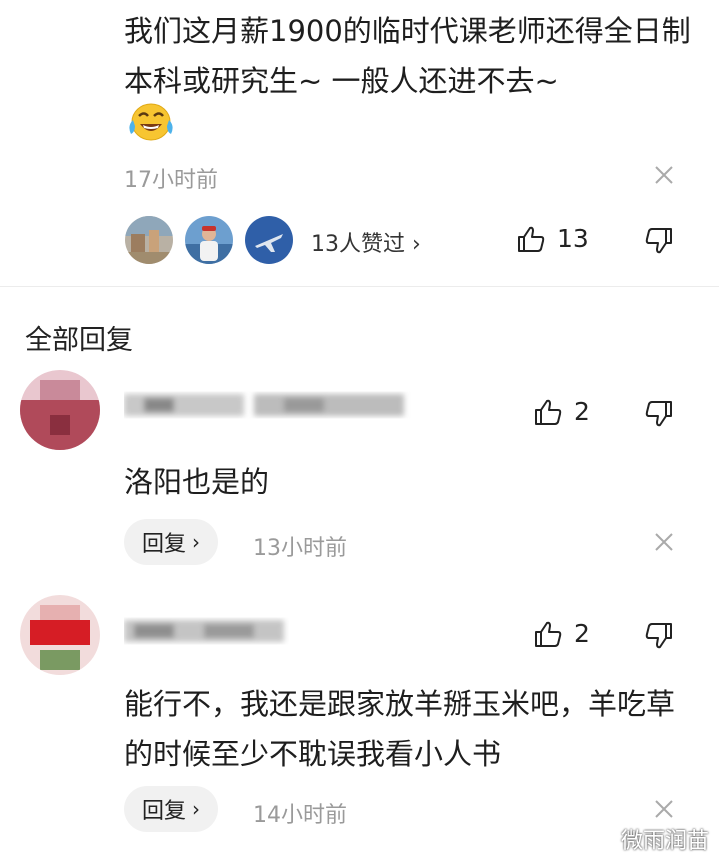 This screenshot has width=719, height=861. What do you see at coordinates (366, 242) in the screenshot?
I see `likers-link: 13人赞过 ›` at bounding box center [366, 242].